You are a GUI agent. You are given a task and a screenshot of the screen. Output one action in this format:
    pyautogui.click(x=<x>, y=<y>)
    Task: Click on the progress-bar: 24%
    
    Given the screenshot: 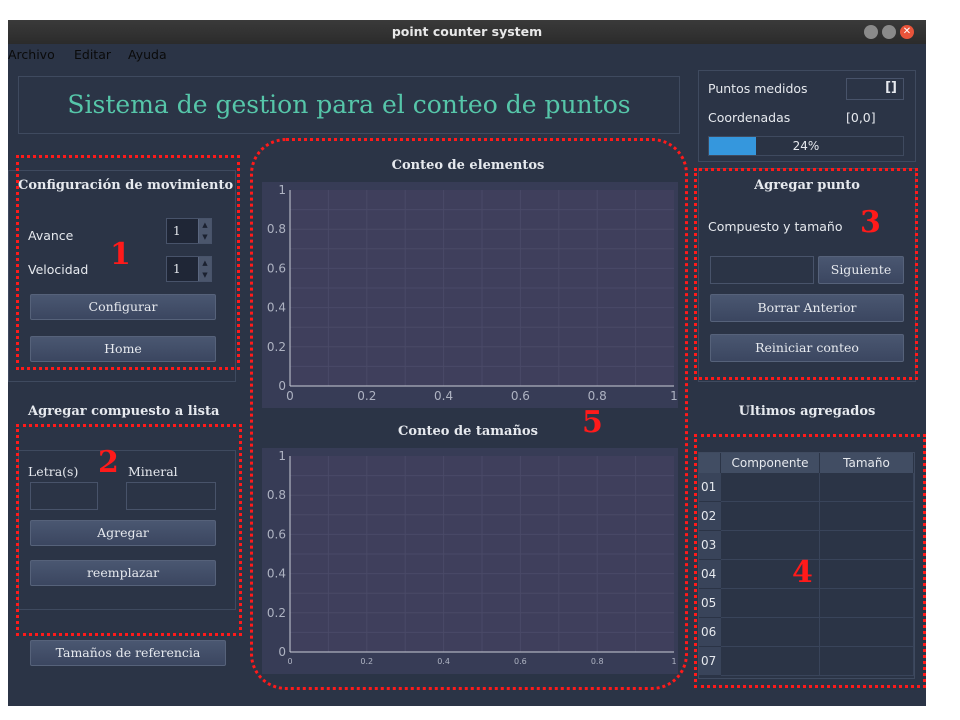 What is the action you would take?
    pyautogui.click(x=806, y=146)
    